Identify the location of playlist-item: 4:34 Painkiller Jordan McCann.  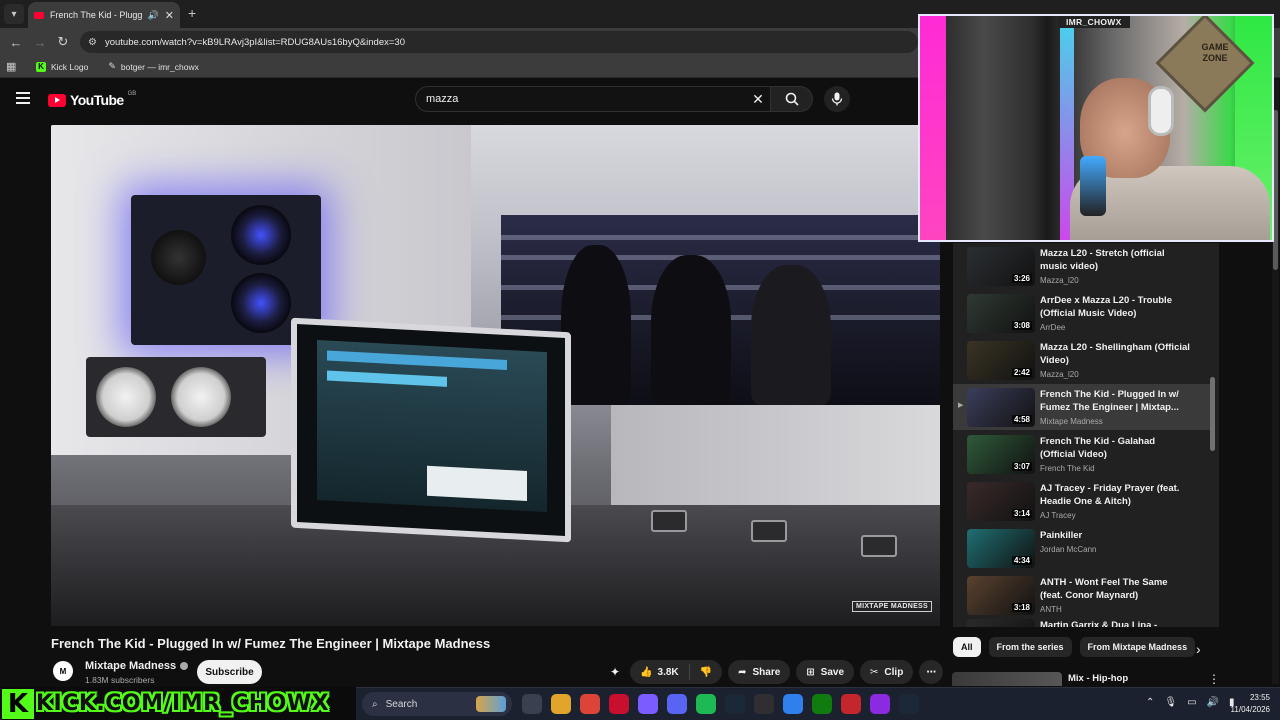
(1082, 548).